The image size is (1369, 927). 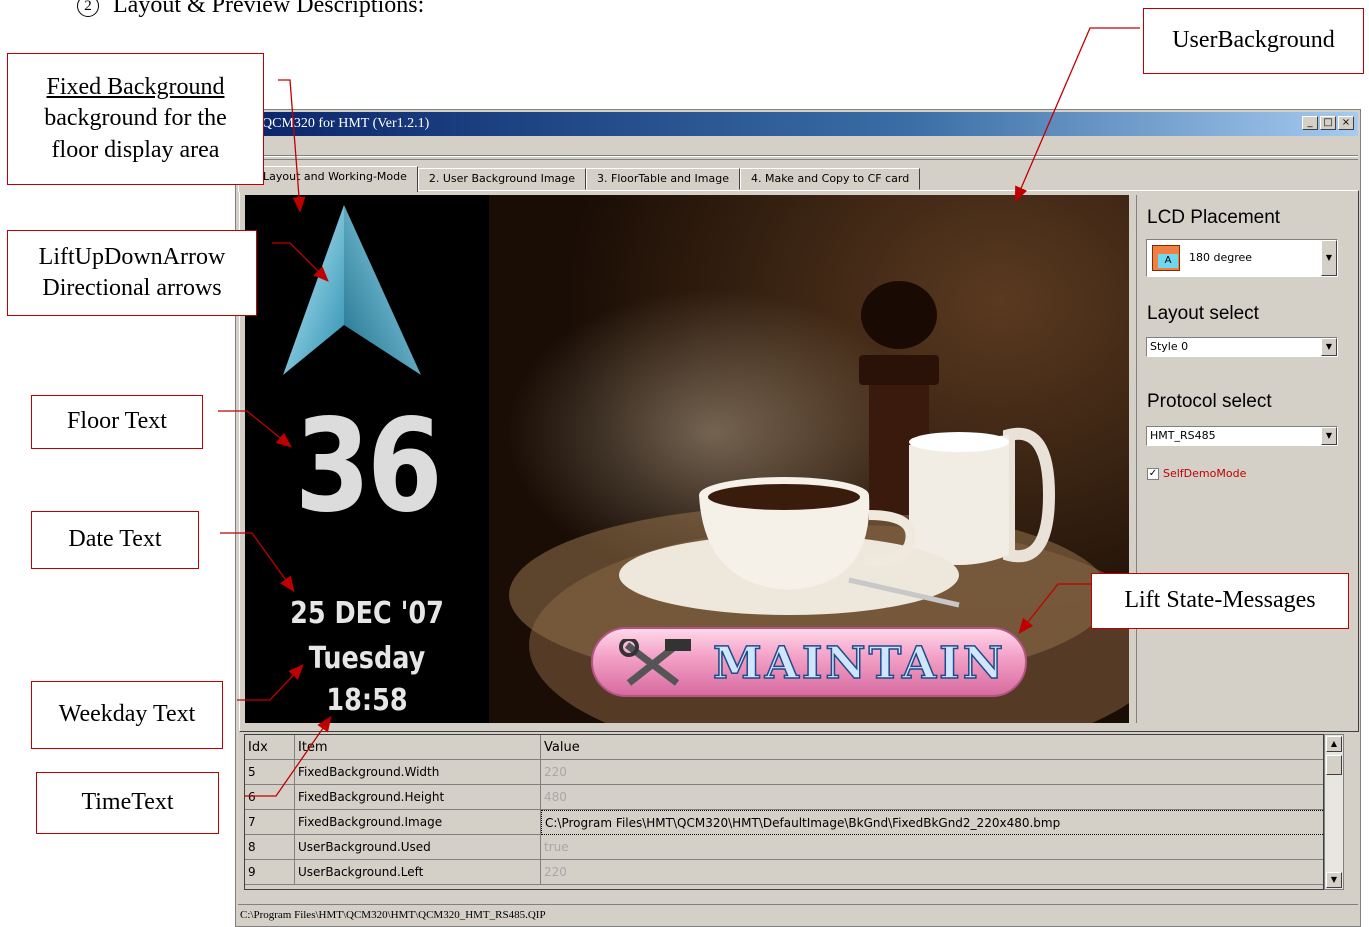 I want to click on tab-floor-table: 3. FloorTable and Image, so click(x=663, y=179).